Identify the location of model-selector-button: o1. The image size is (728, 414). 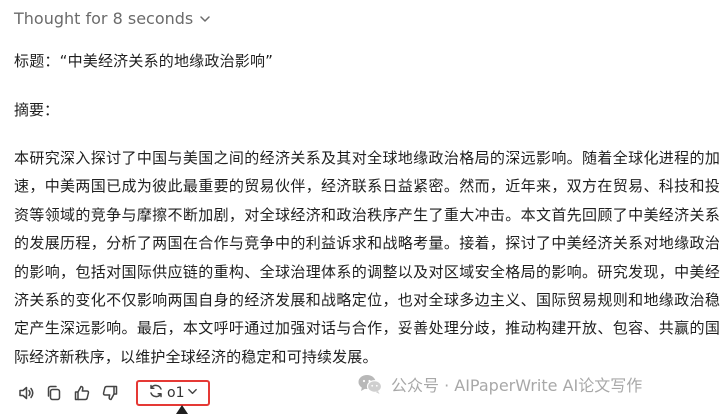
(173, 397).